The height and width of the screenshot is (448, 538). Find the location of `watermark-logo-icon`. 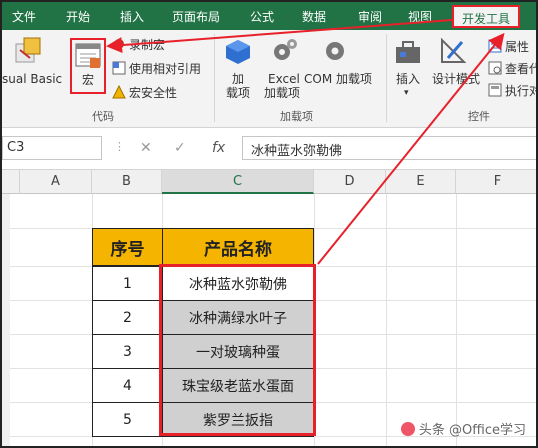

watermark-logo-icon is located at coordinates (407, 428).